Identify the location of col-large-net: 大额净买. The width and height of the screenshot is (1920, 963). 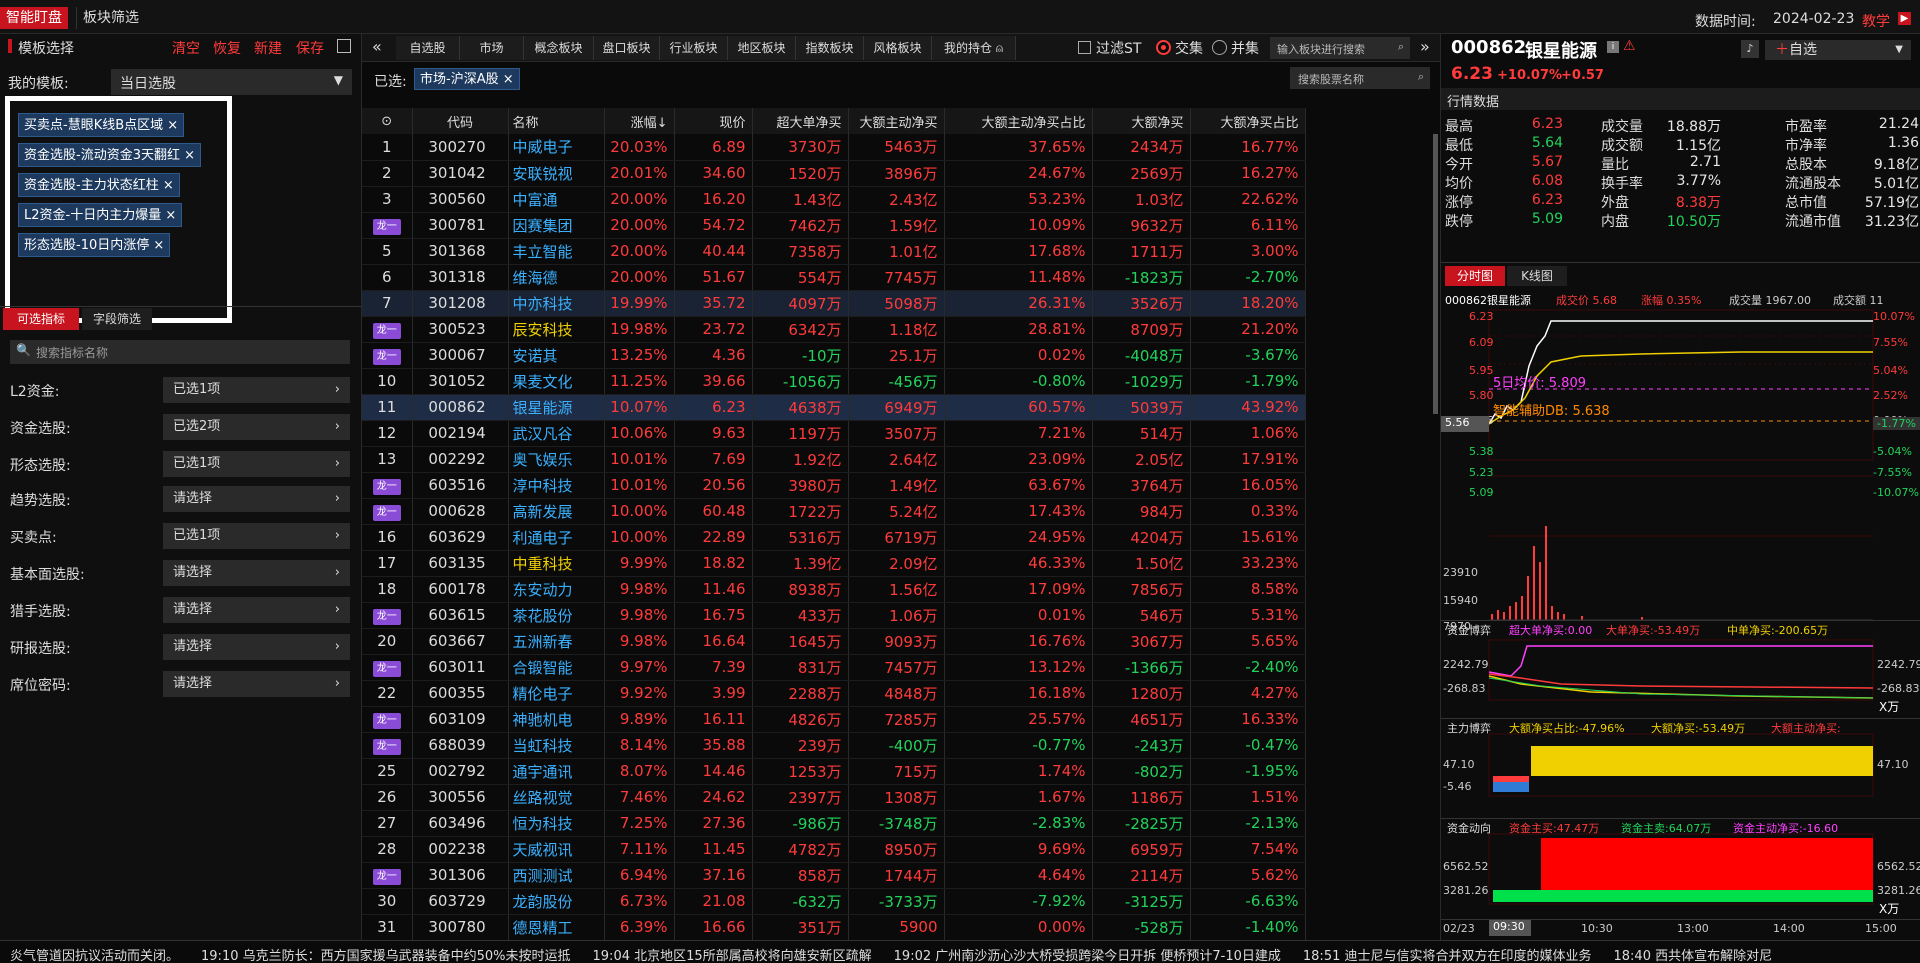
(1141, 121).